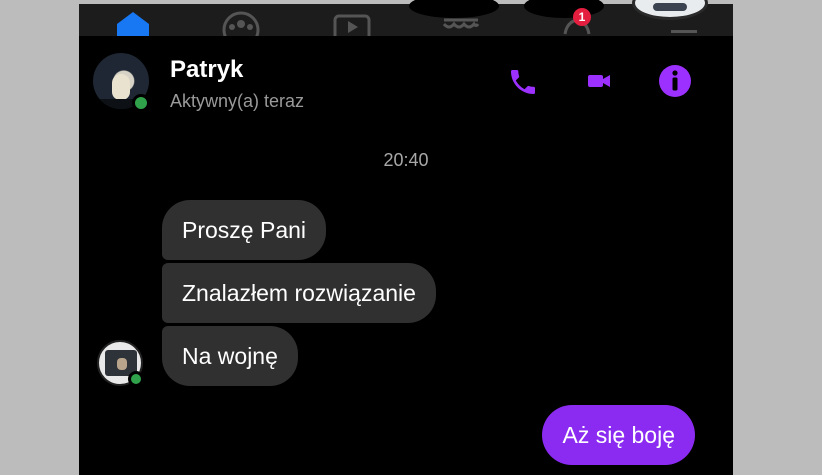 This screenshot has width=822, height=475. I want to click on incoming-message: Na wojnę, so click(230, 356).